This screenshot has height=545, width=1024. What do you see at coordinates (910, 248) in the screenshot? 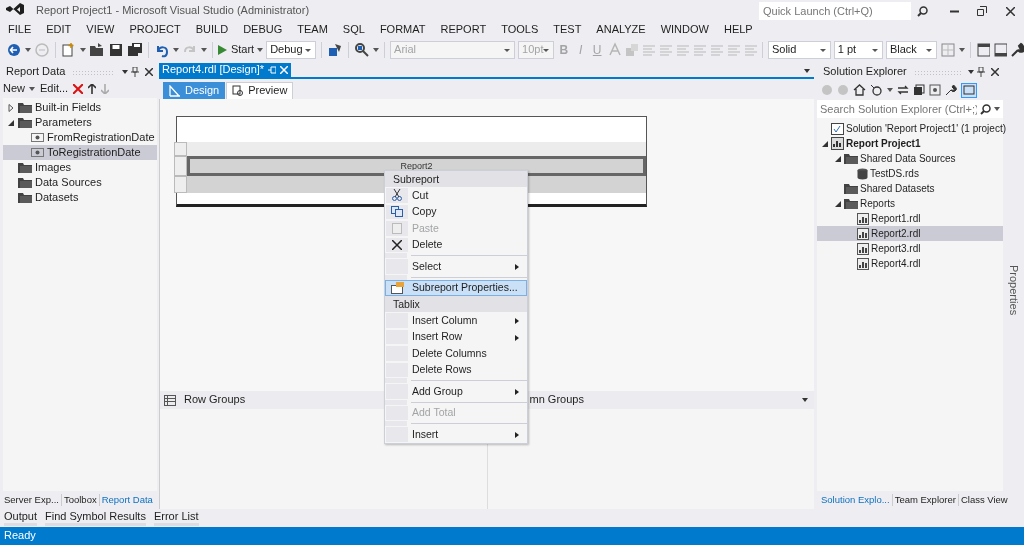
I see `tree-item: Report3.rdl` at bounding box center [910, 248].